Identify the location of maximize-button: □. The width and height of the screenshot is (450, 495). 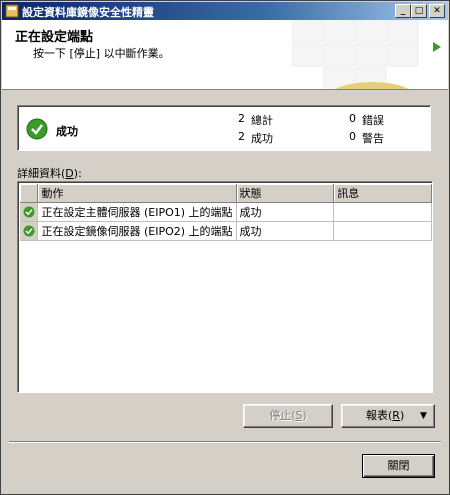
(419, 11).